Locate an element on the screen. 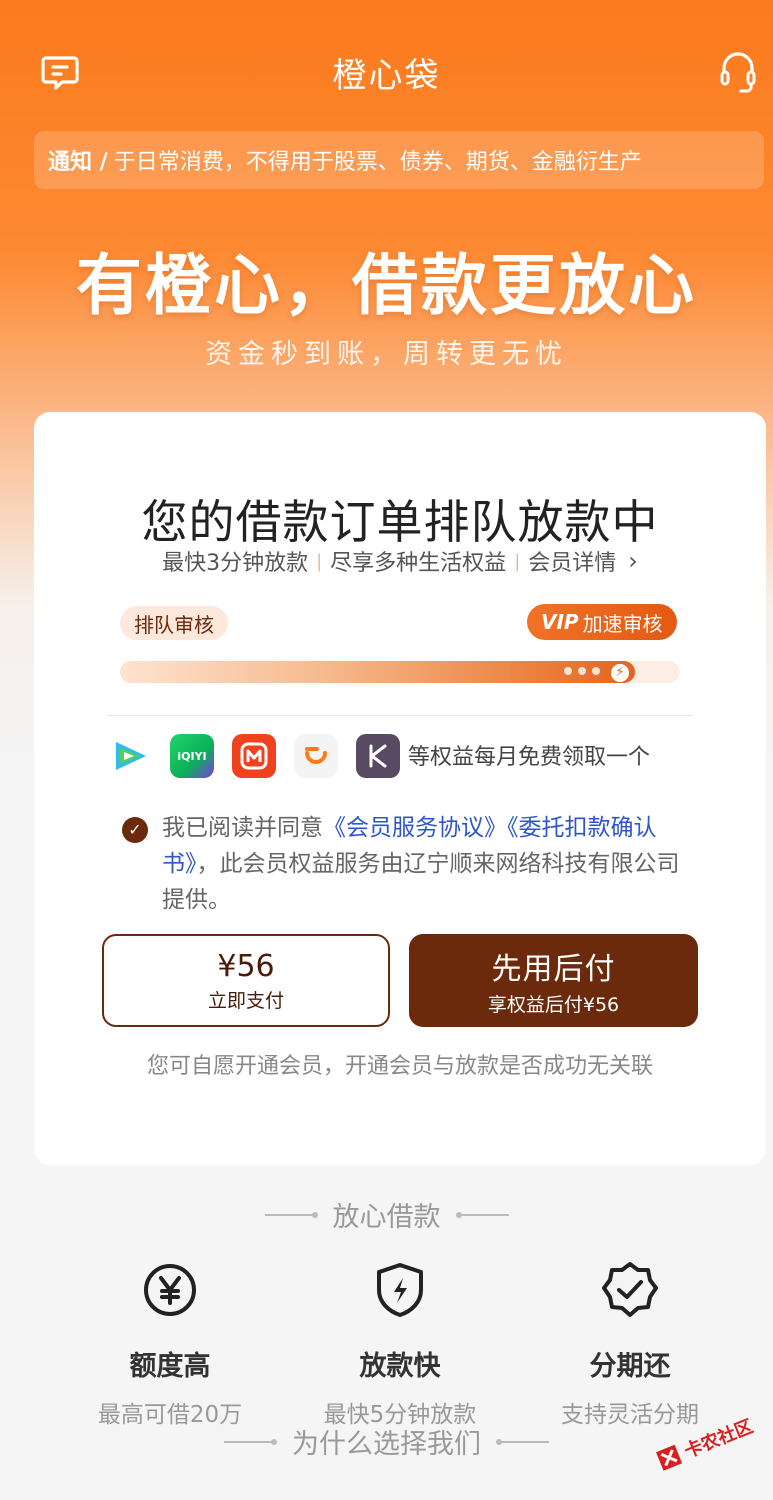  hero-headline: 有橙心，借款更放心 is located at coordinates (386, 285).